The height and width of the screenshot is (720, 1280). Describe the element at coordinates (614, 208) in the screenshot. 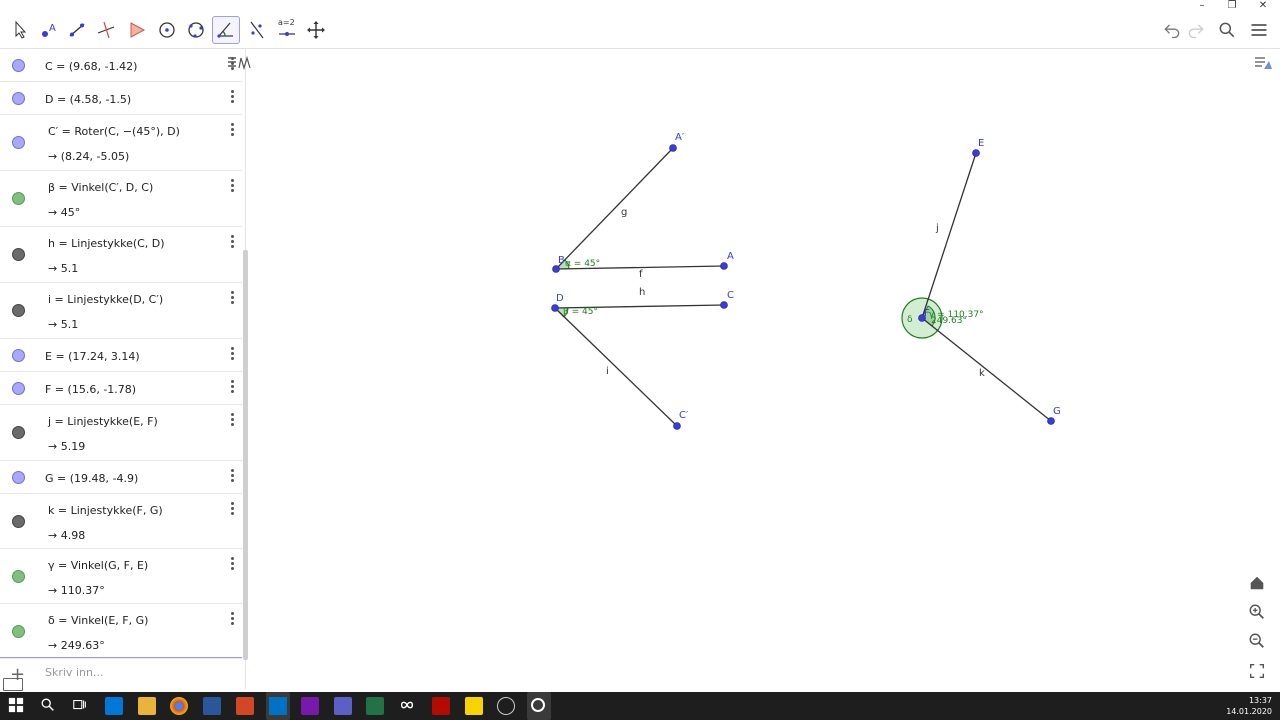

I see `segment-g` at that location.